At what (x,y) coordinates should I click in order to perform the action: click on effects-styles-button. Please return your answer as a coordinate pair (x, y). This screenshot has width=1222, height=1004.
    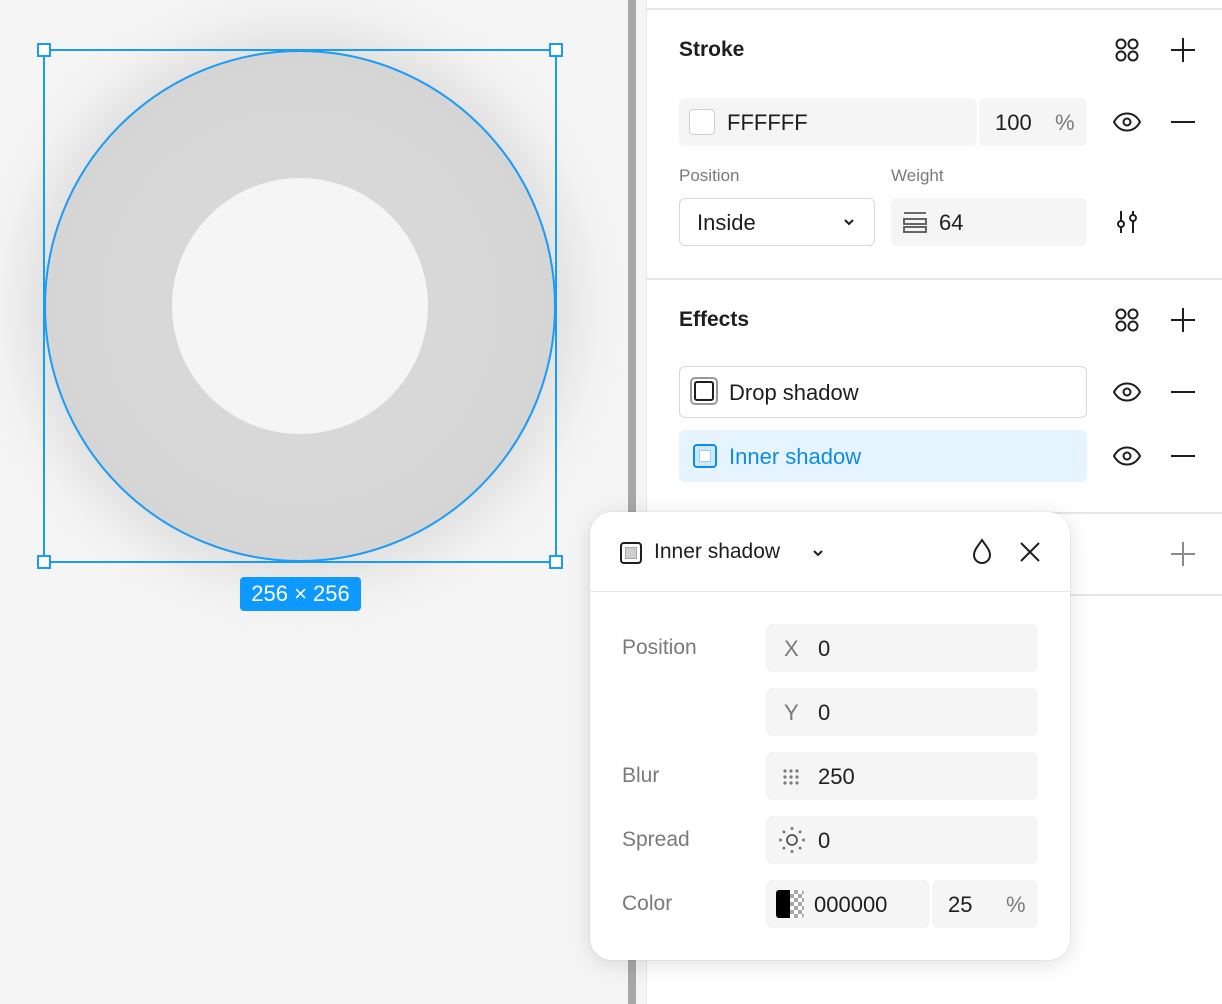
    Looking at the image, I should click on (1127, 320).